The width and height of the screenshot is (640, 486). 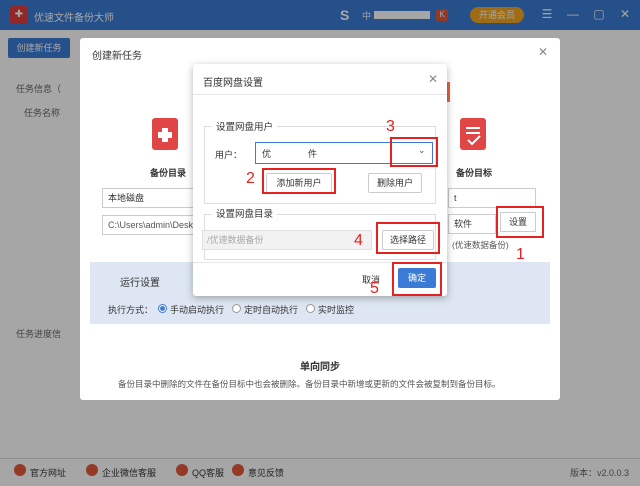 What do you see at coordinates (520, 254) in the screenshot?
I see `annotation-number-1: 1` at bounding box center [520, 254].